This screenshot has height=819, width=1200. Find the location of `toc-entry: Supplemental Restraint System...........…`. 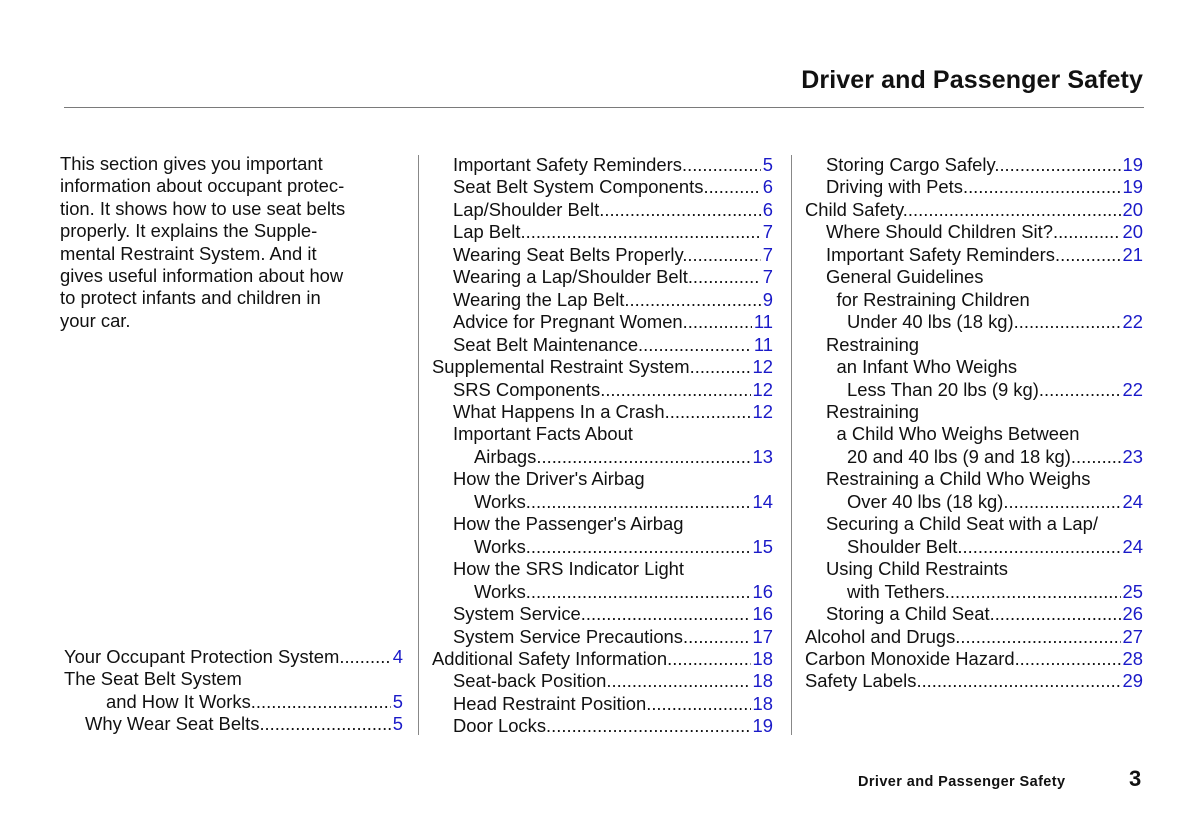

toc-entry: Supplemental Restraint System...........… is located at coordinates (602, 367).